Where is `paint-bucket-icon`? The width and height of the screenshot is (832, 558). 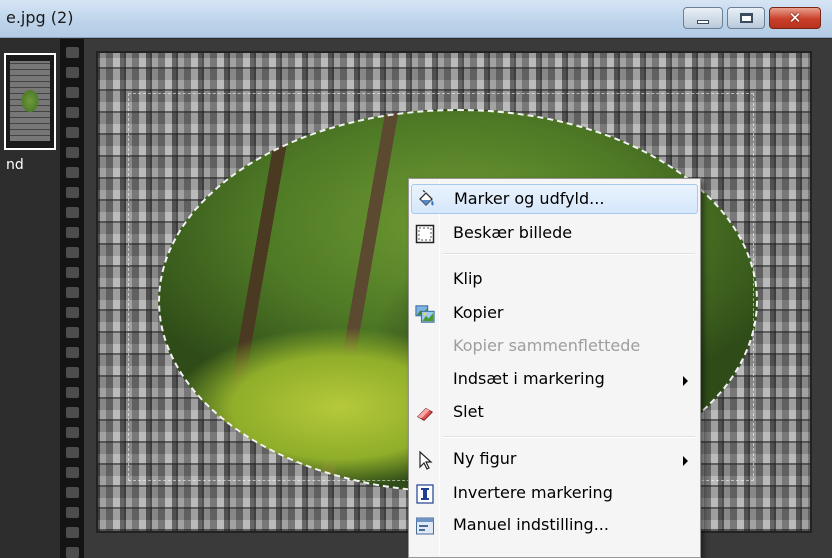 paint-bucket-icon is located at coordinates (426, 200).